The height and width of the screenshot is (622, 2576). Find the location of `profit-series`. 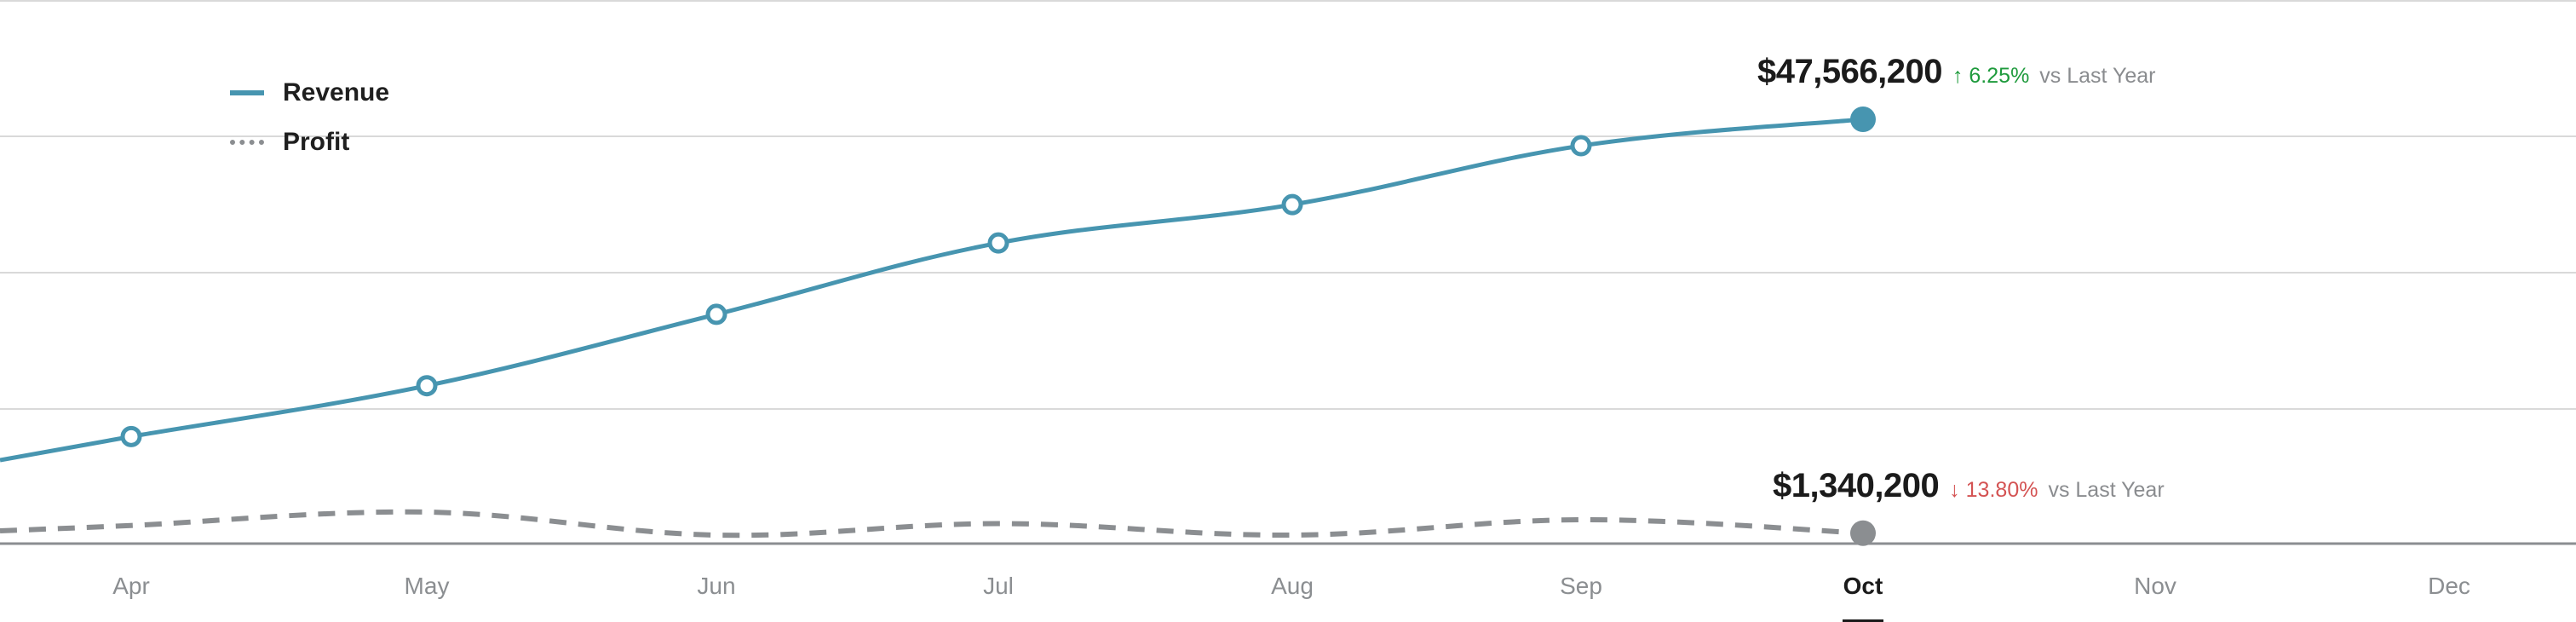

profit-series is located at coordinates (938, 527).